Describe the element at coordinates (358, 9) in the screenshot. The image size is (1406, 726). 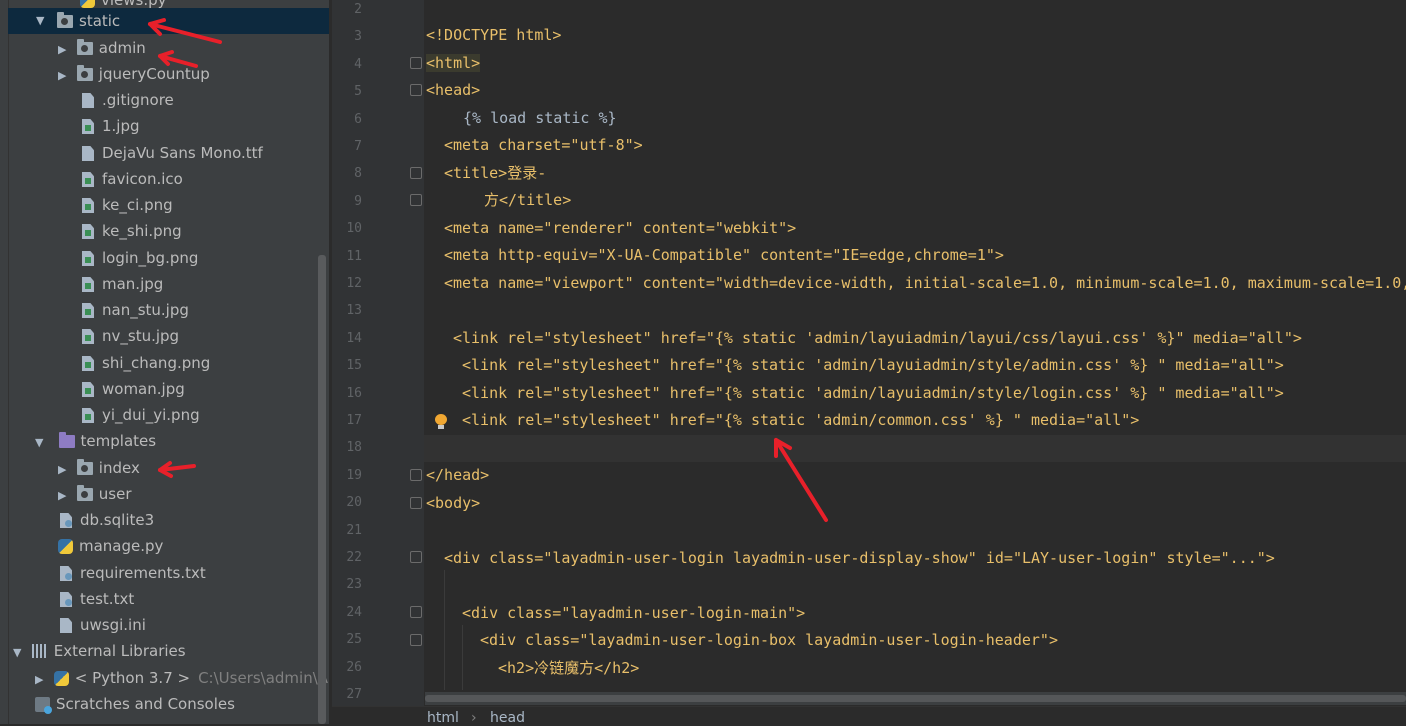
I see `line-number: 2` at that location.